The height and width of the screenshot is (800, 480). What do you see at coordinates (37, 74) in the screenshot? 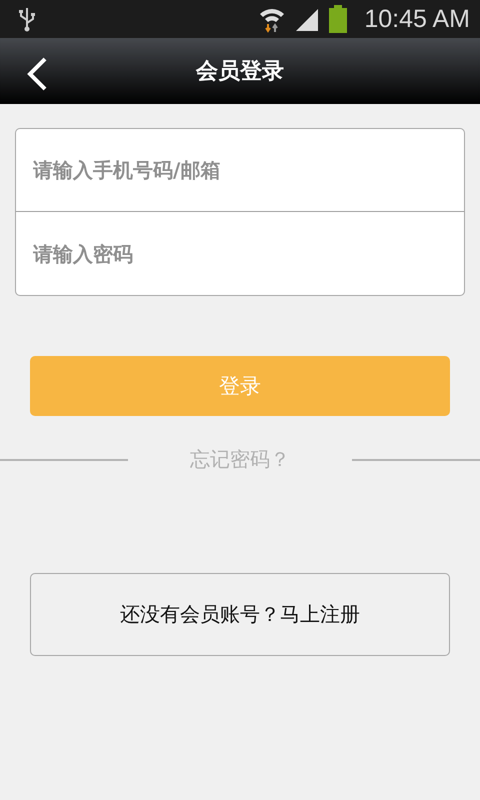
I see `back-icon` at bounding box center [37, 74].